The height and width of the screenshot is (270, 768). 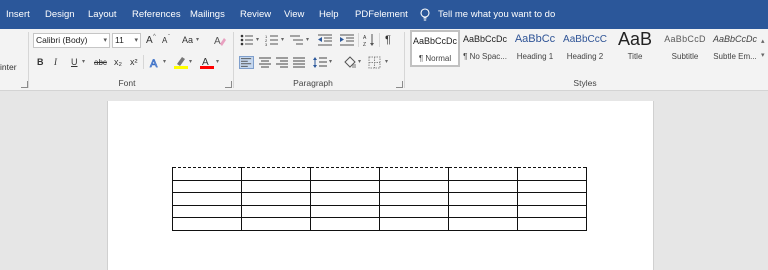 I want to click on format-painter-button: inter, so click(x=8, y=67).